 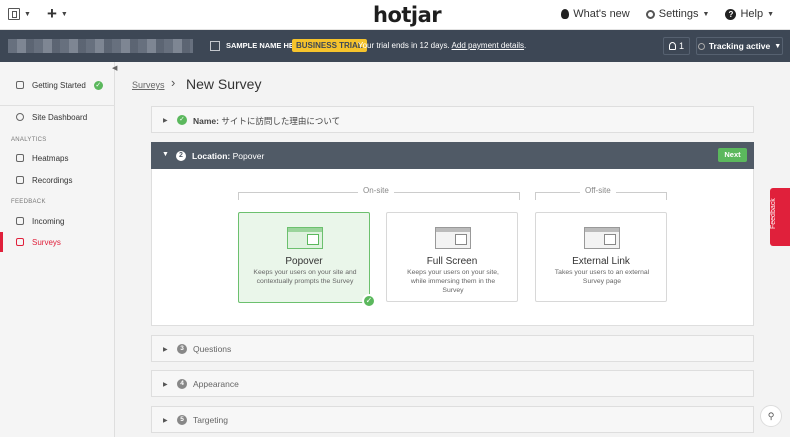 What do you see at coordinates (52, 13) in the screenshot?
I see `add-new-icon: +` at bounding box center [52, 13].